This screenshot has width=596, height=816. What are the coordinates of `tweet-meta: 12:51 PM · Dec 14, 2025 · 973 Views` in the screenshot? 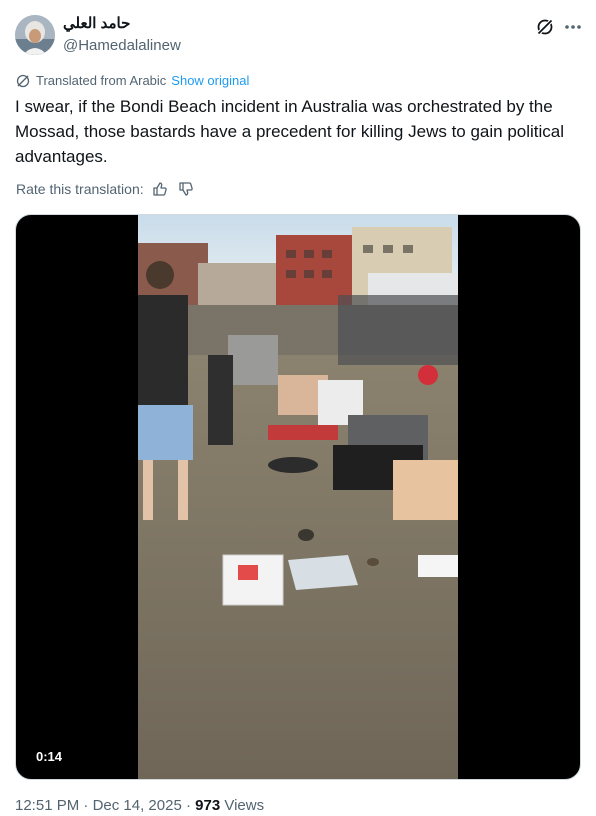 It's located at (139, 805).